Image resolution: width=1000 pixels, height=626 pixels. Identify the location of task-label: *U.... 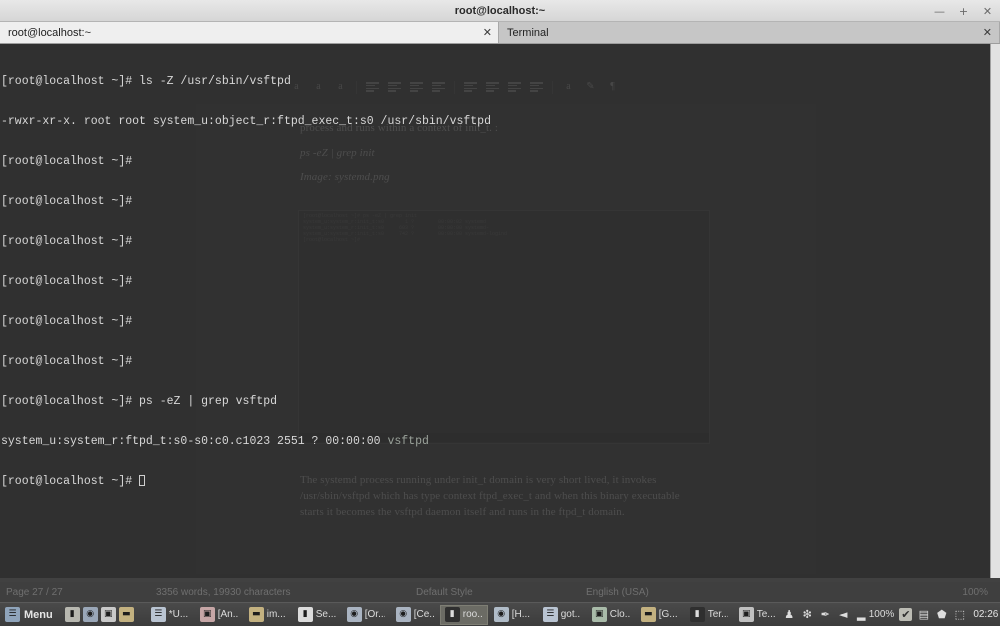
(178, 614).